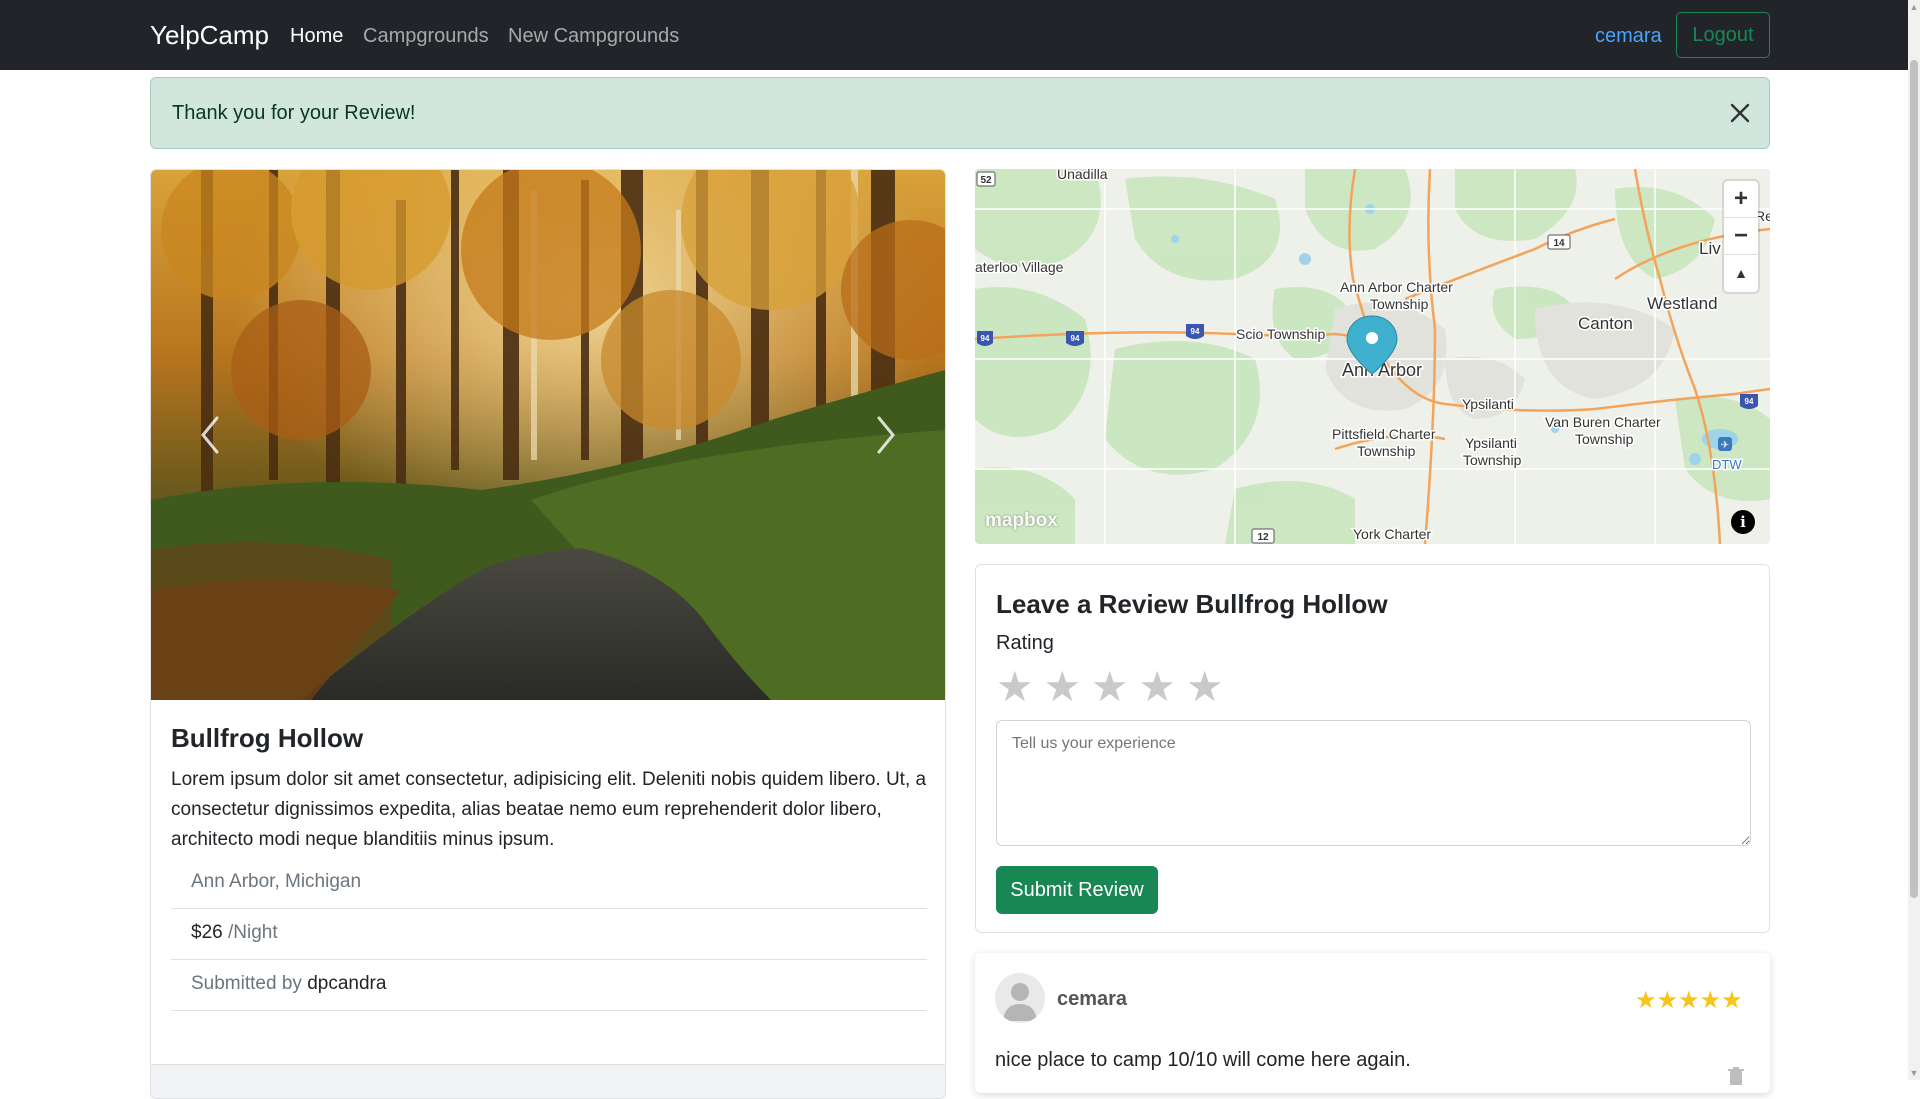 This screenshot has width=1920, height=1099. I want to click on map-label-scio: Scio Township, so click(1280, 334).